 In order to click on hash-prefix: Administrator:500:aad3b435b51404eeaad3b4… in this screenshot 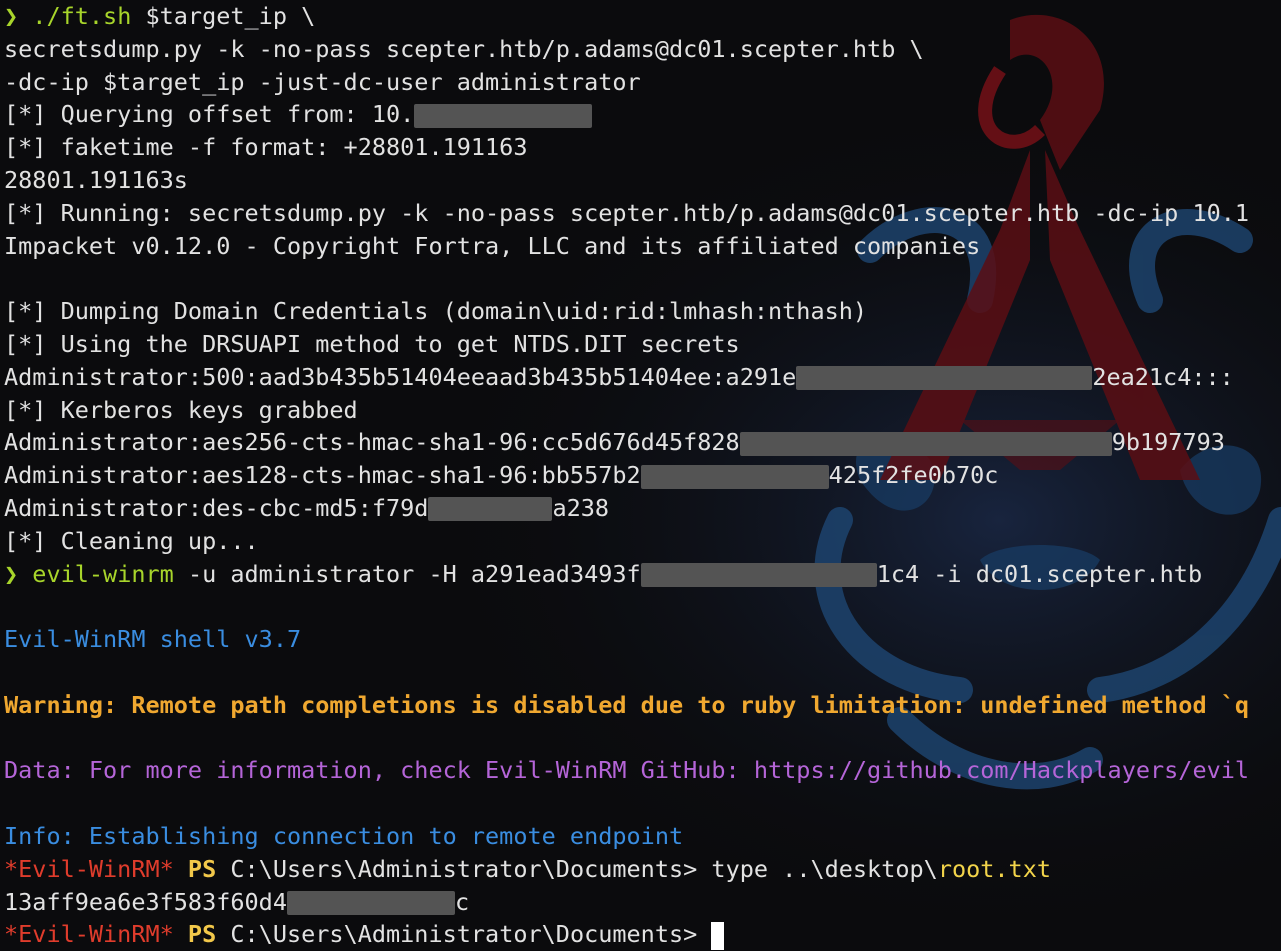, I will do `click(400, 376)`.